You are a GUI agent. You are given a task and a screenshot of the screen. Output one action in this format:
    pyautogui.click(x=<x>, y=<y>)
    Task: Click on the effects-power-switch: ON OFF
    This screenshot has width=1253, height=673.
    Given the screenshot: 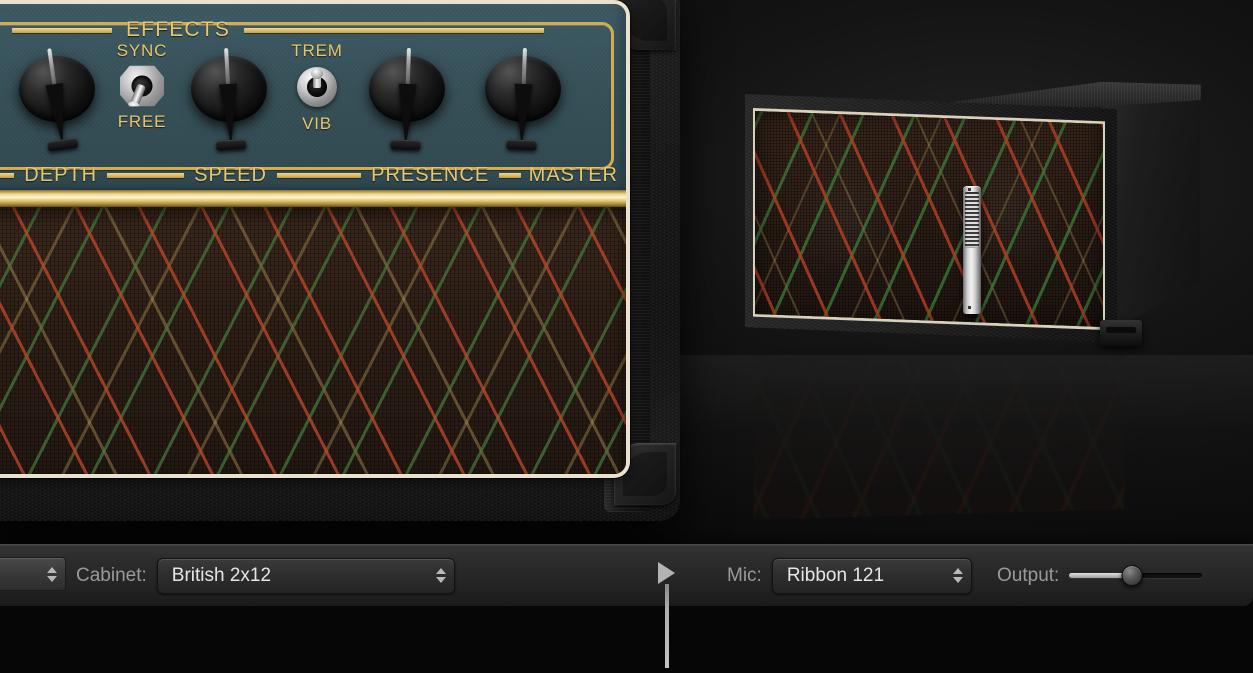 What is the action you would take?
    pyautogui.click(x=1, y=102)
    